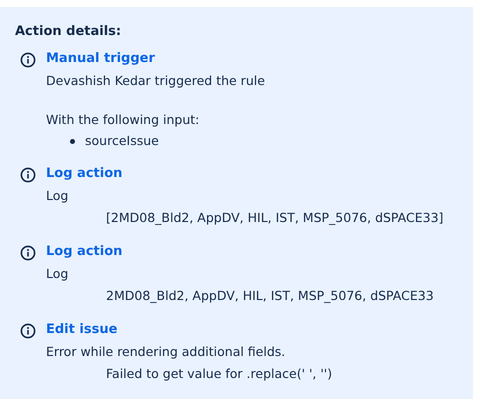 The image size is (479, 408). I want to click on detail-text: Failed to get value for .replace(' ', ''), so click(218, 374).